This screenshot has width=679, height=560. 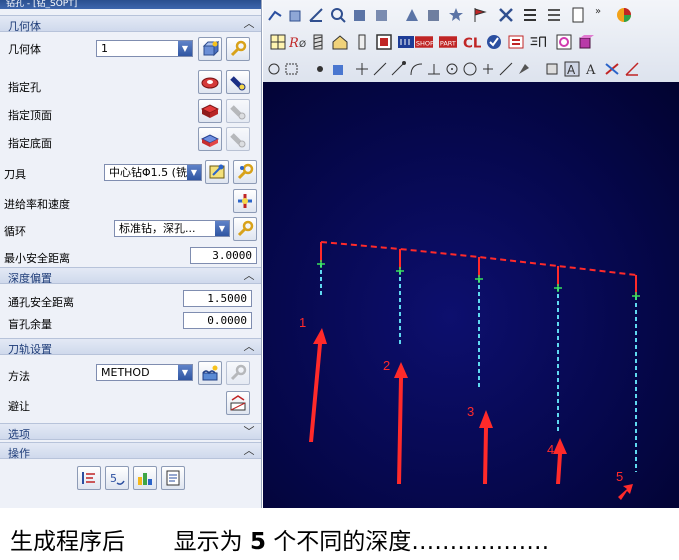 What do you see at coordinates (238, 373) in the screenshot?
I see `edit-method-button` at bounding box center [238, 373].